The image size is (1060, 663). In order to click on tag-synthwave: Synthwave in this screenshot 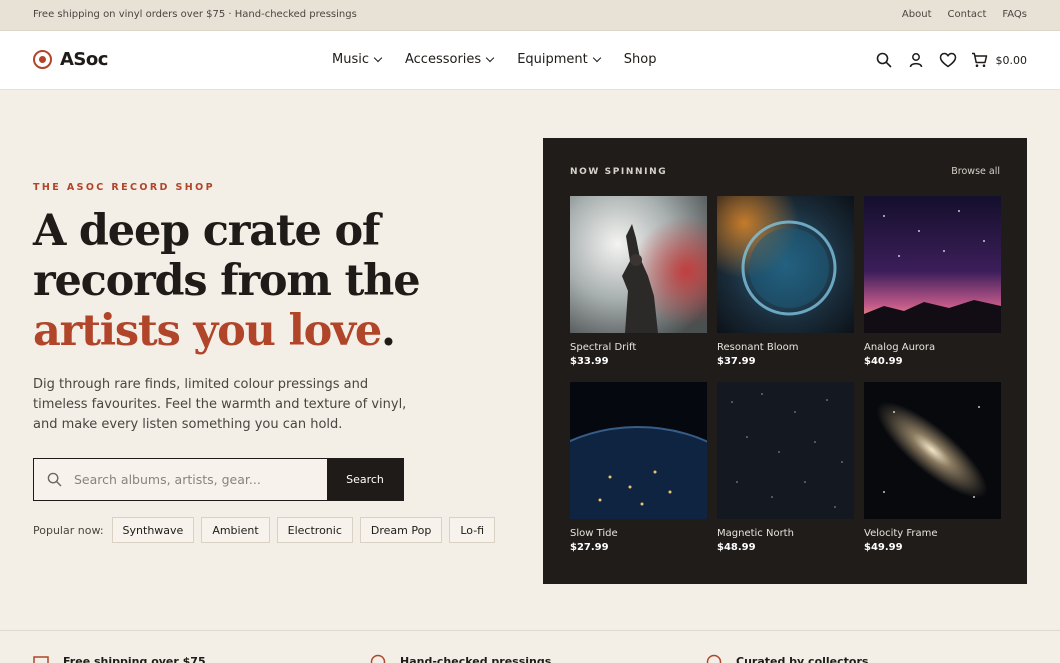, I will do `click(153, 530)`.